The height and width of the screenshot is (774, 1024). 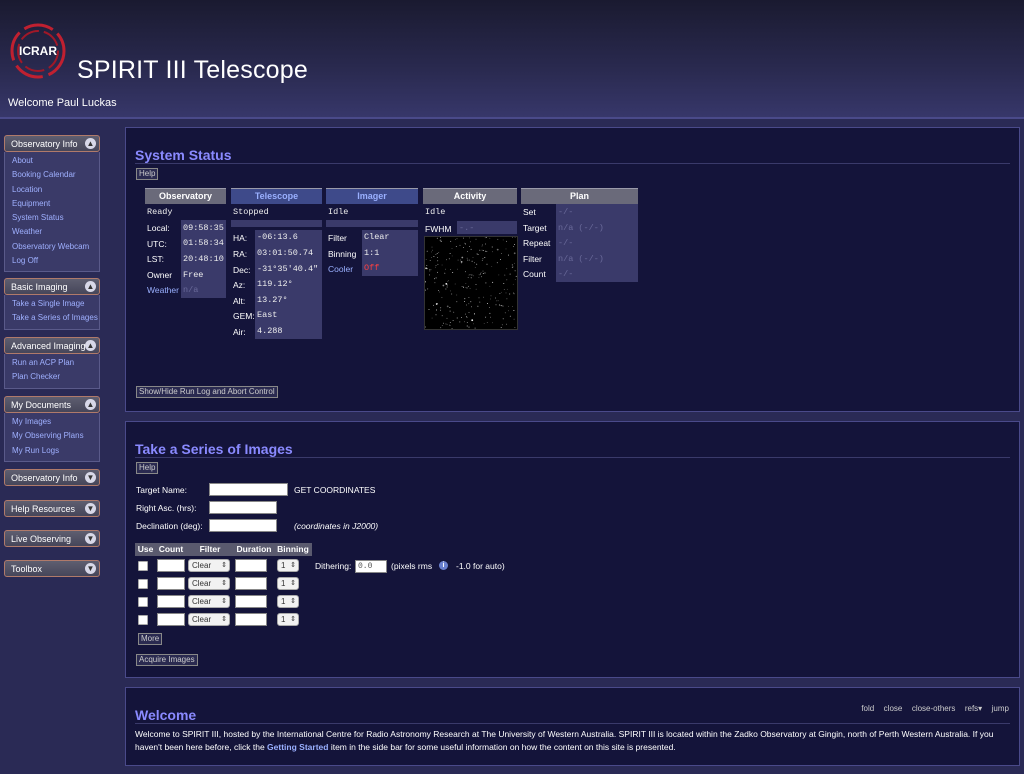 I want to click on plan-filter-value: n/a (-/-), so click(x=581, y=259).